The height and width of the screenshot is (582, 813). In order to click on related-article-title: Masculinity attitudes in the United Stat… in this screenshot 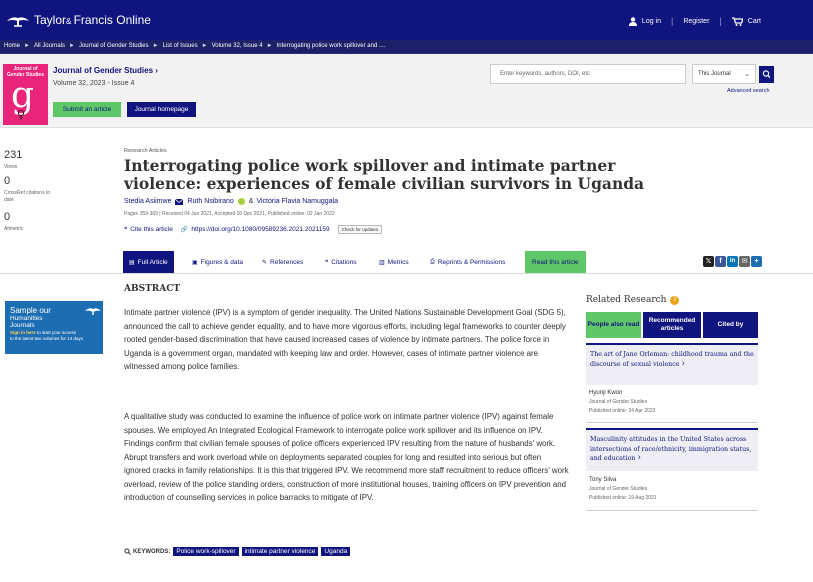, I will do `click(673, 449)`.